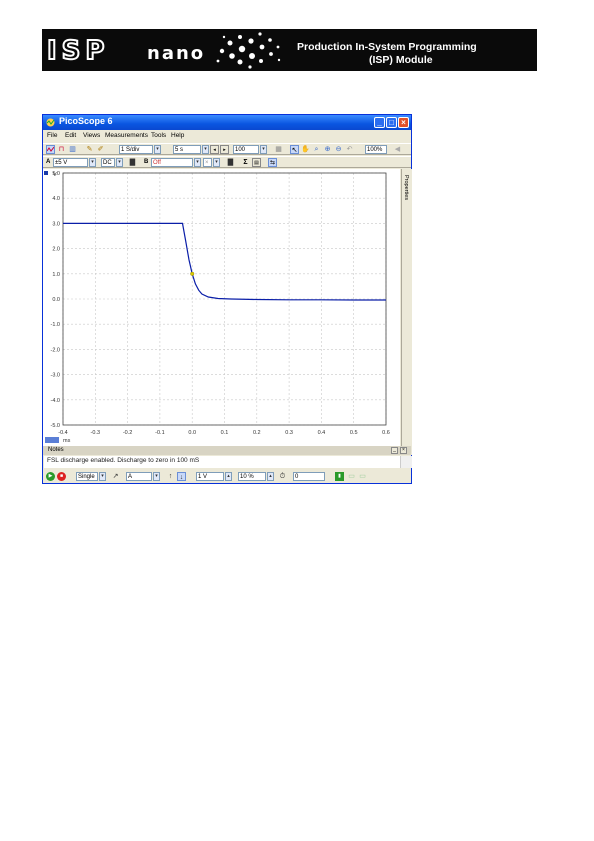  What do you see at coordinates (157, 149) in the screenshot?
I see `samples-dropdown-icon: ▾` at bounding box center [157, 149].